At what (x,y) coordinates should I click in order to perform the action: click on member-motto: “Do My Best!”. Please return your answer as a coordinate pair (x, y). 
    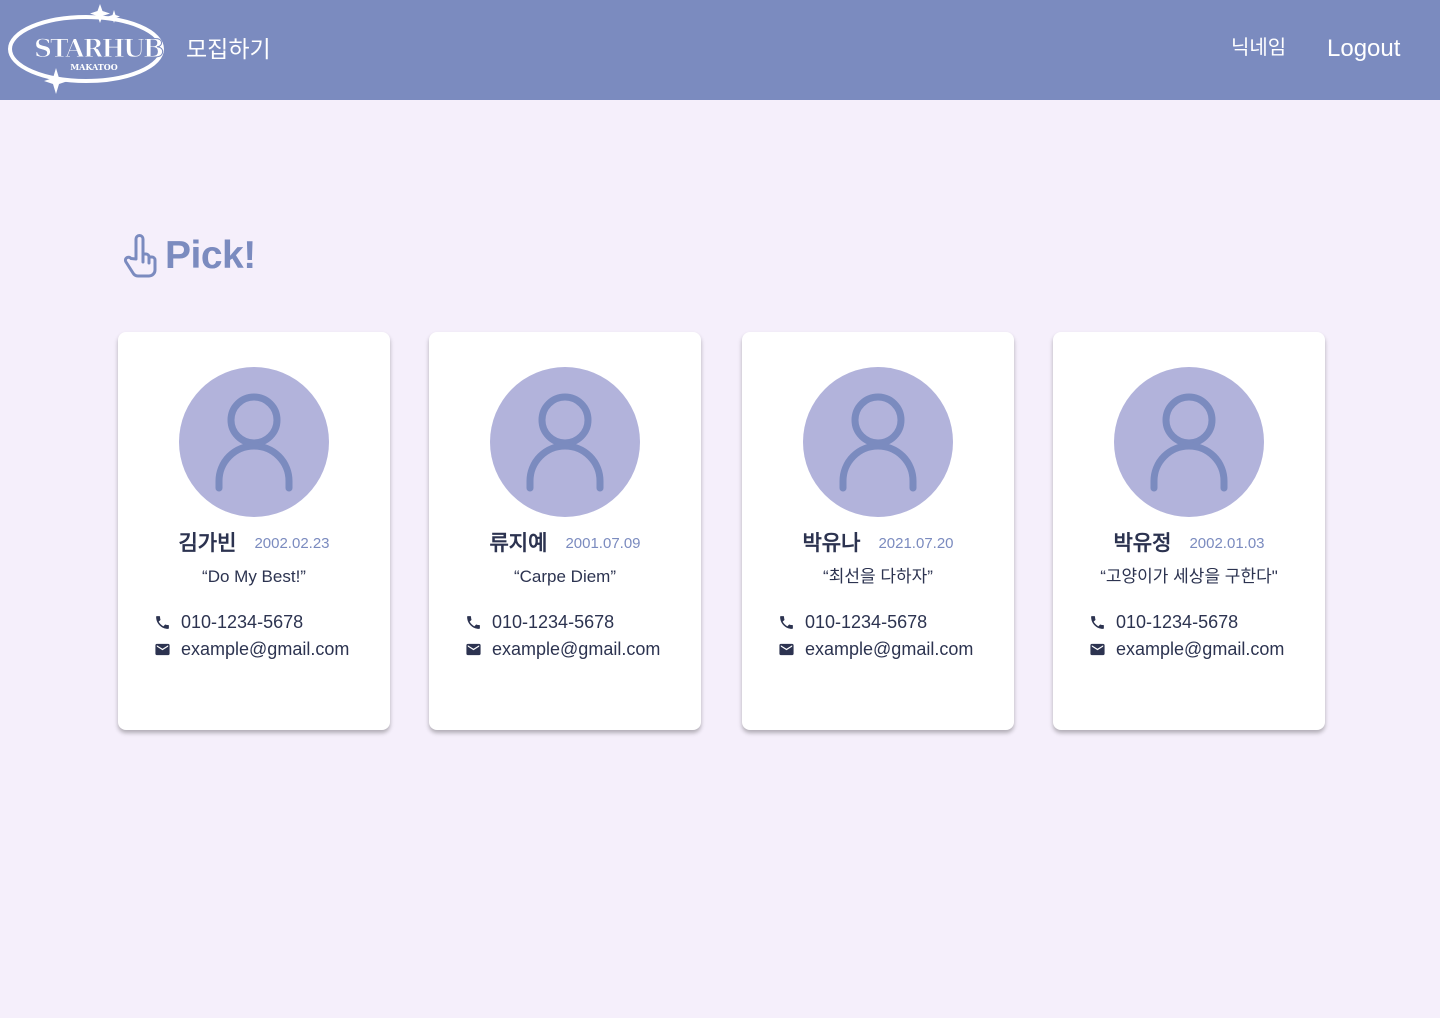
    Looking at the image, I should click on (254, 576).